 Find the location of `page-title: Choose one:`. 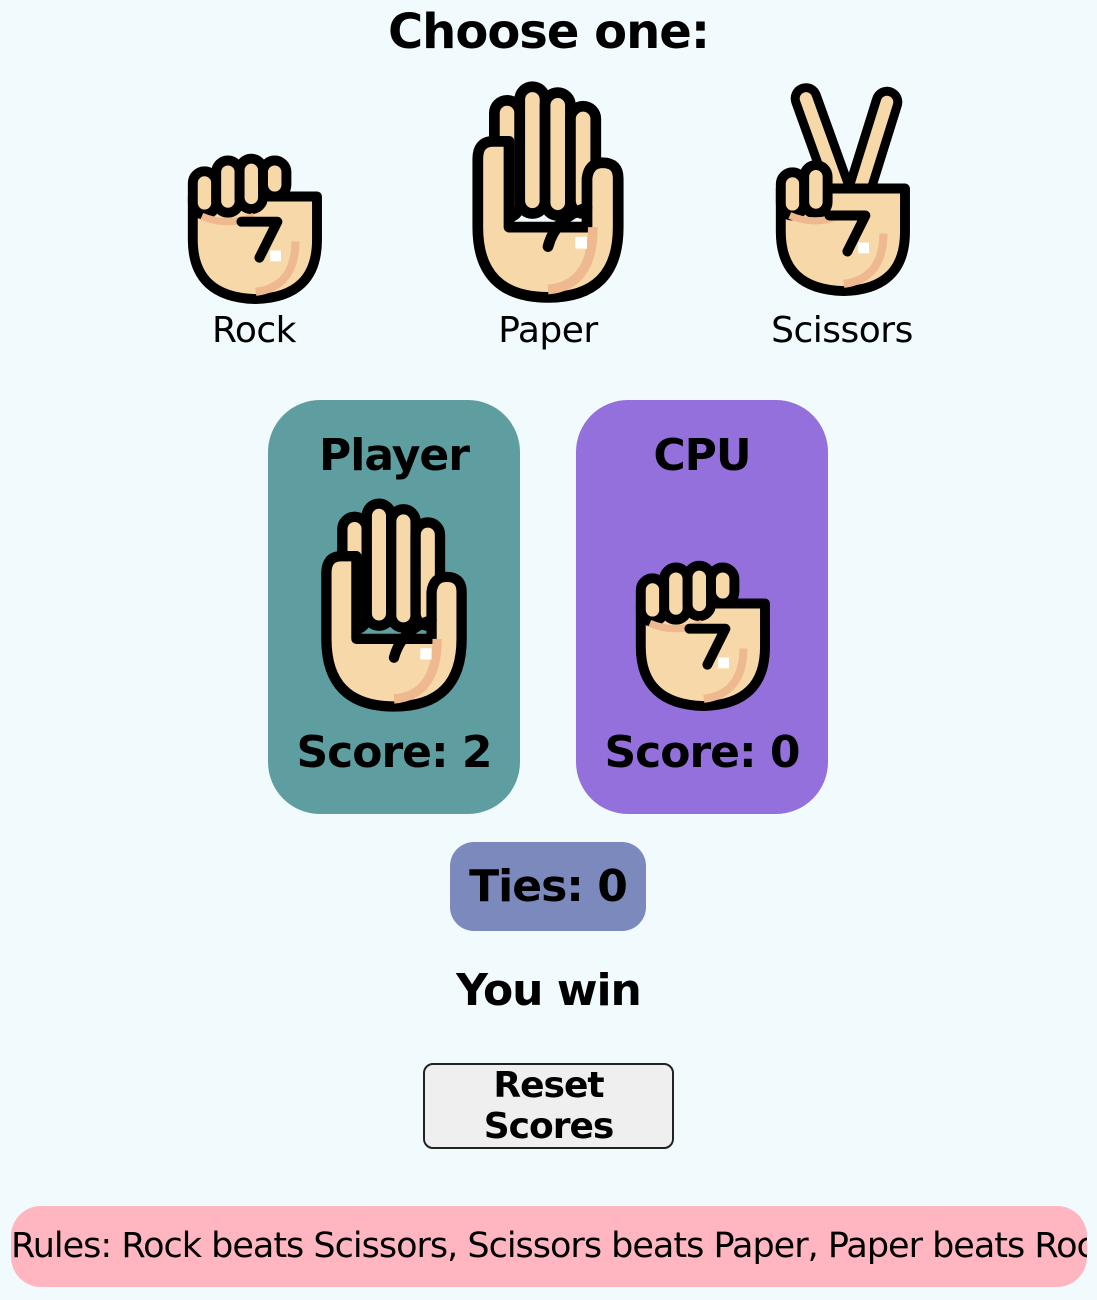

page-title: Choose one: is located at coordinates (548, 32).